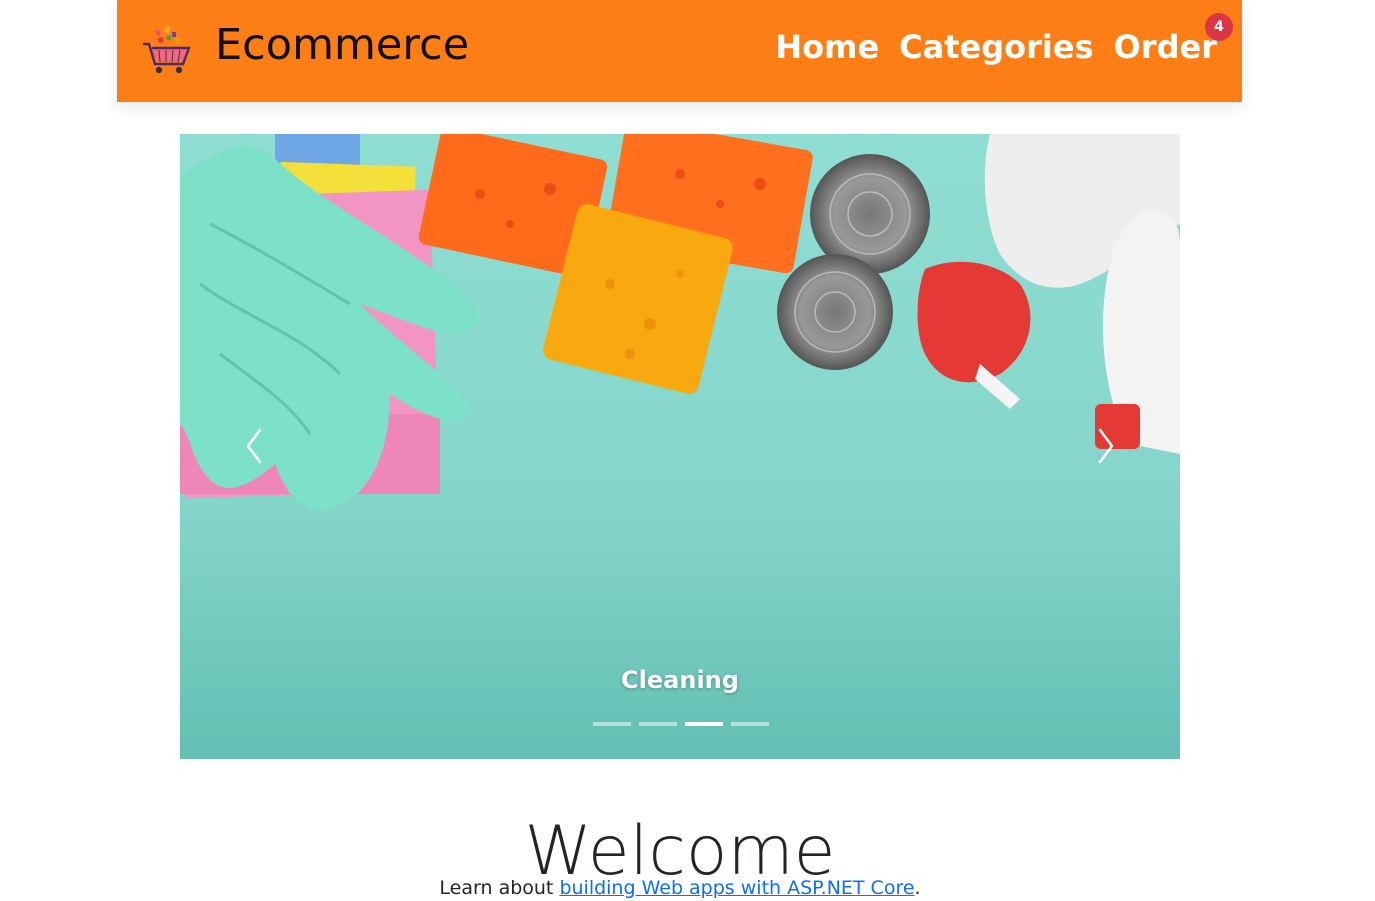  What do you see at coordinates (167, 49) in the screenshot?
I see `shopping-cart-logo-icon` at bounding box center [167, 49].